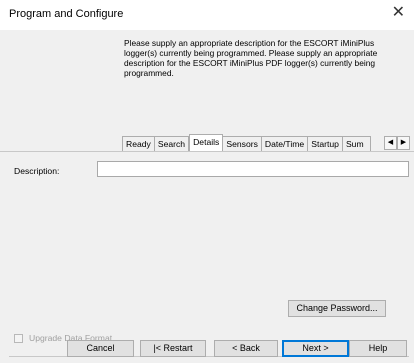 This screenshot has width=414, height=363. What do you see at coordinates (378, 348) in the screenshot?
I see `help-button: Help` at bounding box center [378, 348].